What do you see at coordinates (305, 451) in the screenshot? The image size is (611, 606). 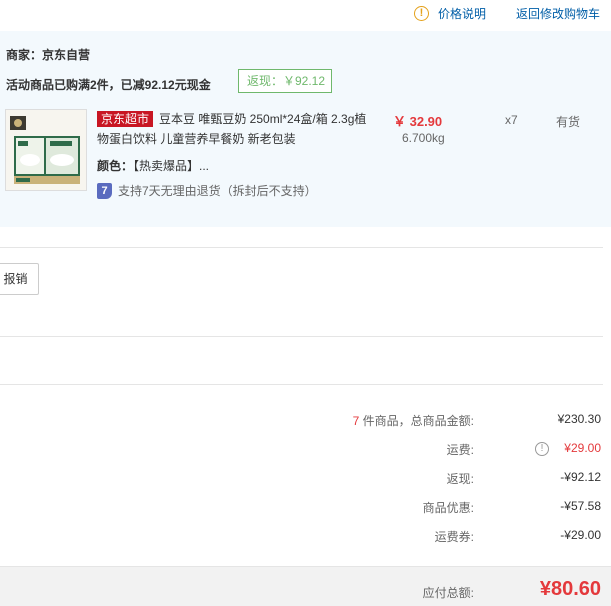 I see `summary-shipping-row: 运费: ! ¥29.00` at bounding box center [305, 451].